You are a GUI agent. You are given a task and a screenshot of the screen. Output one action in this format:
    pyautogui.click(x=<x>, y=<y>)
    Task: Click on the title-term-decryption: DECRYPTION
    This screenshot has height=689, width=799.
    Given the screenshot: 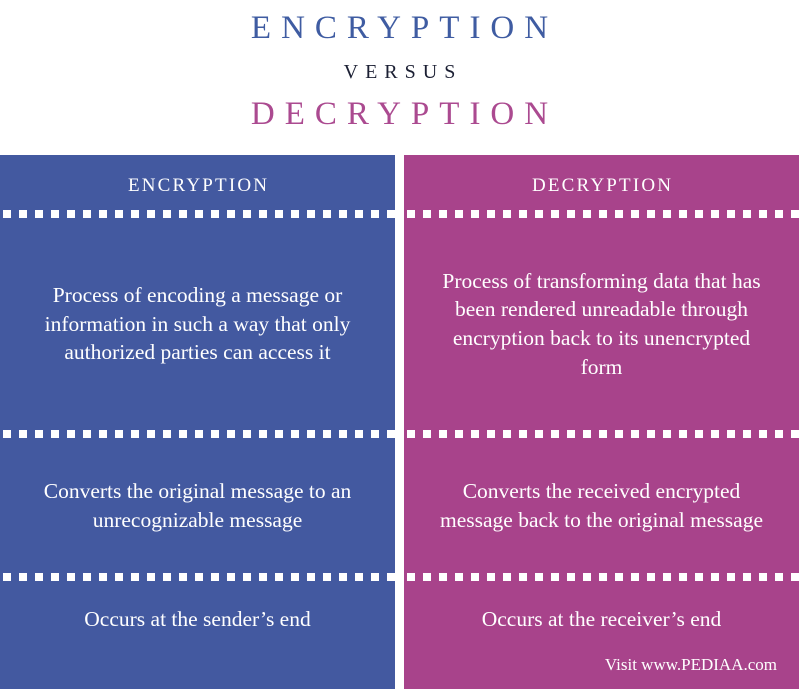 What is the action you would take?
    pyautogui.click(x=404, y=114)
    